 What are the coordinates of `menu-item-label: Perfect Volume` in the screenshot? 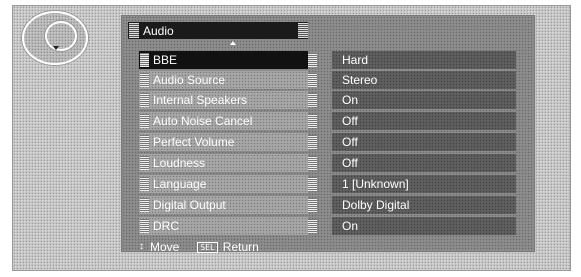 It's located at (194, 142).